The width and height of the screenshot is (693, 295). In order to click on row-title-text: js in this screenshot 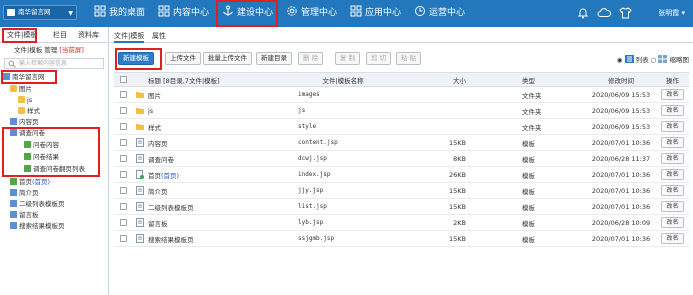, I will do `click(150, 111)`.